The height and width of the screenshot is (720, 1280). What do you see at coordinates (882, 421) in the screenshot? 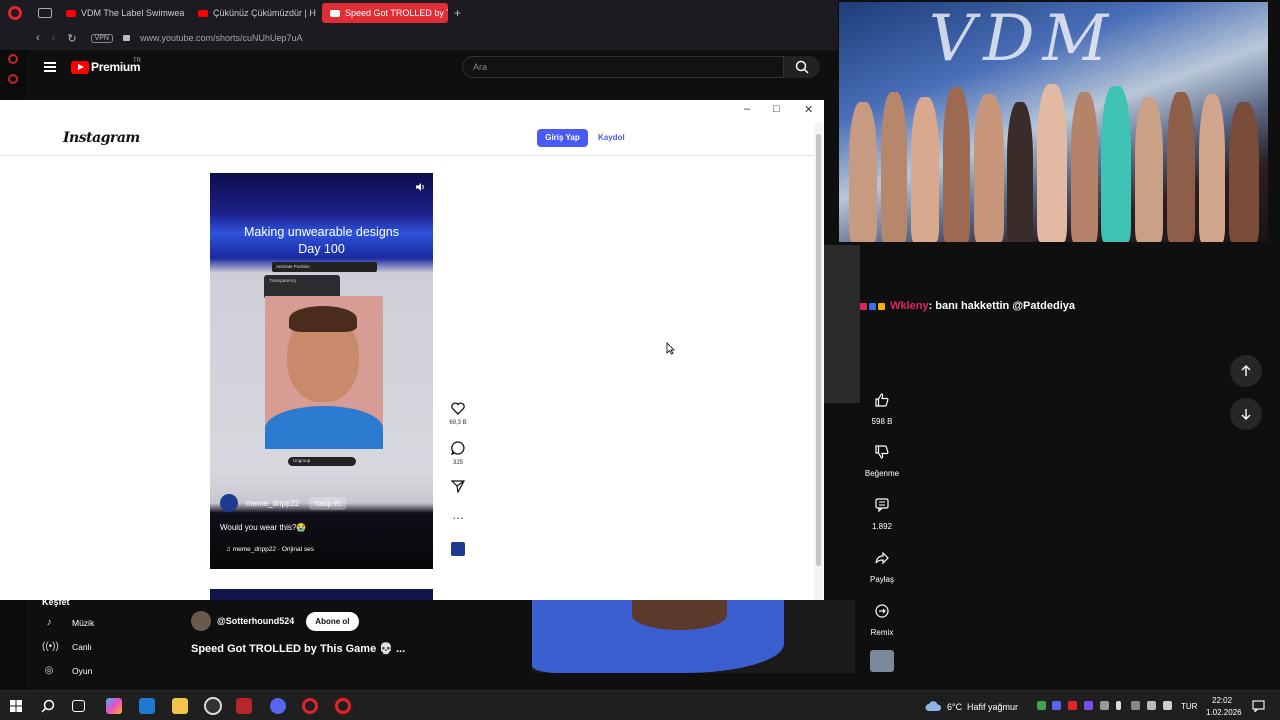
I see `like-count: 598 B` at bounding box center [882, 421].